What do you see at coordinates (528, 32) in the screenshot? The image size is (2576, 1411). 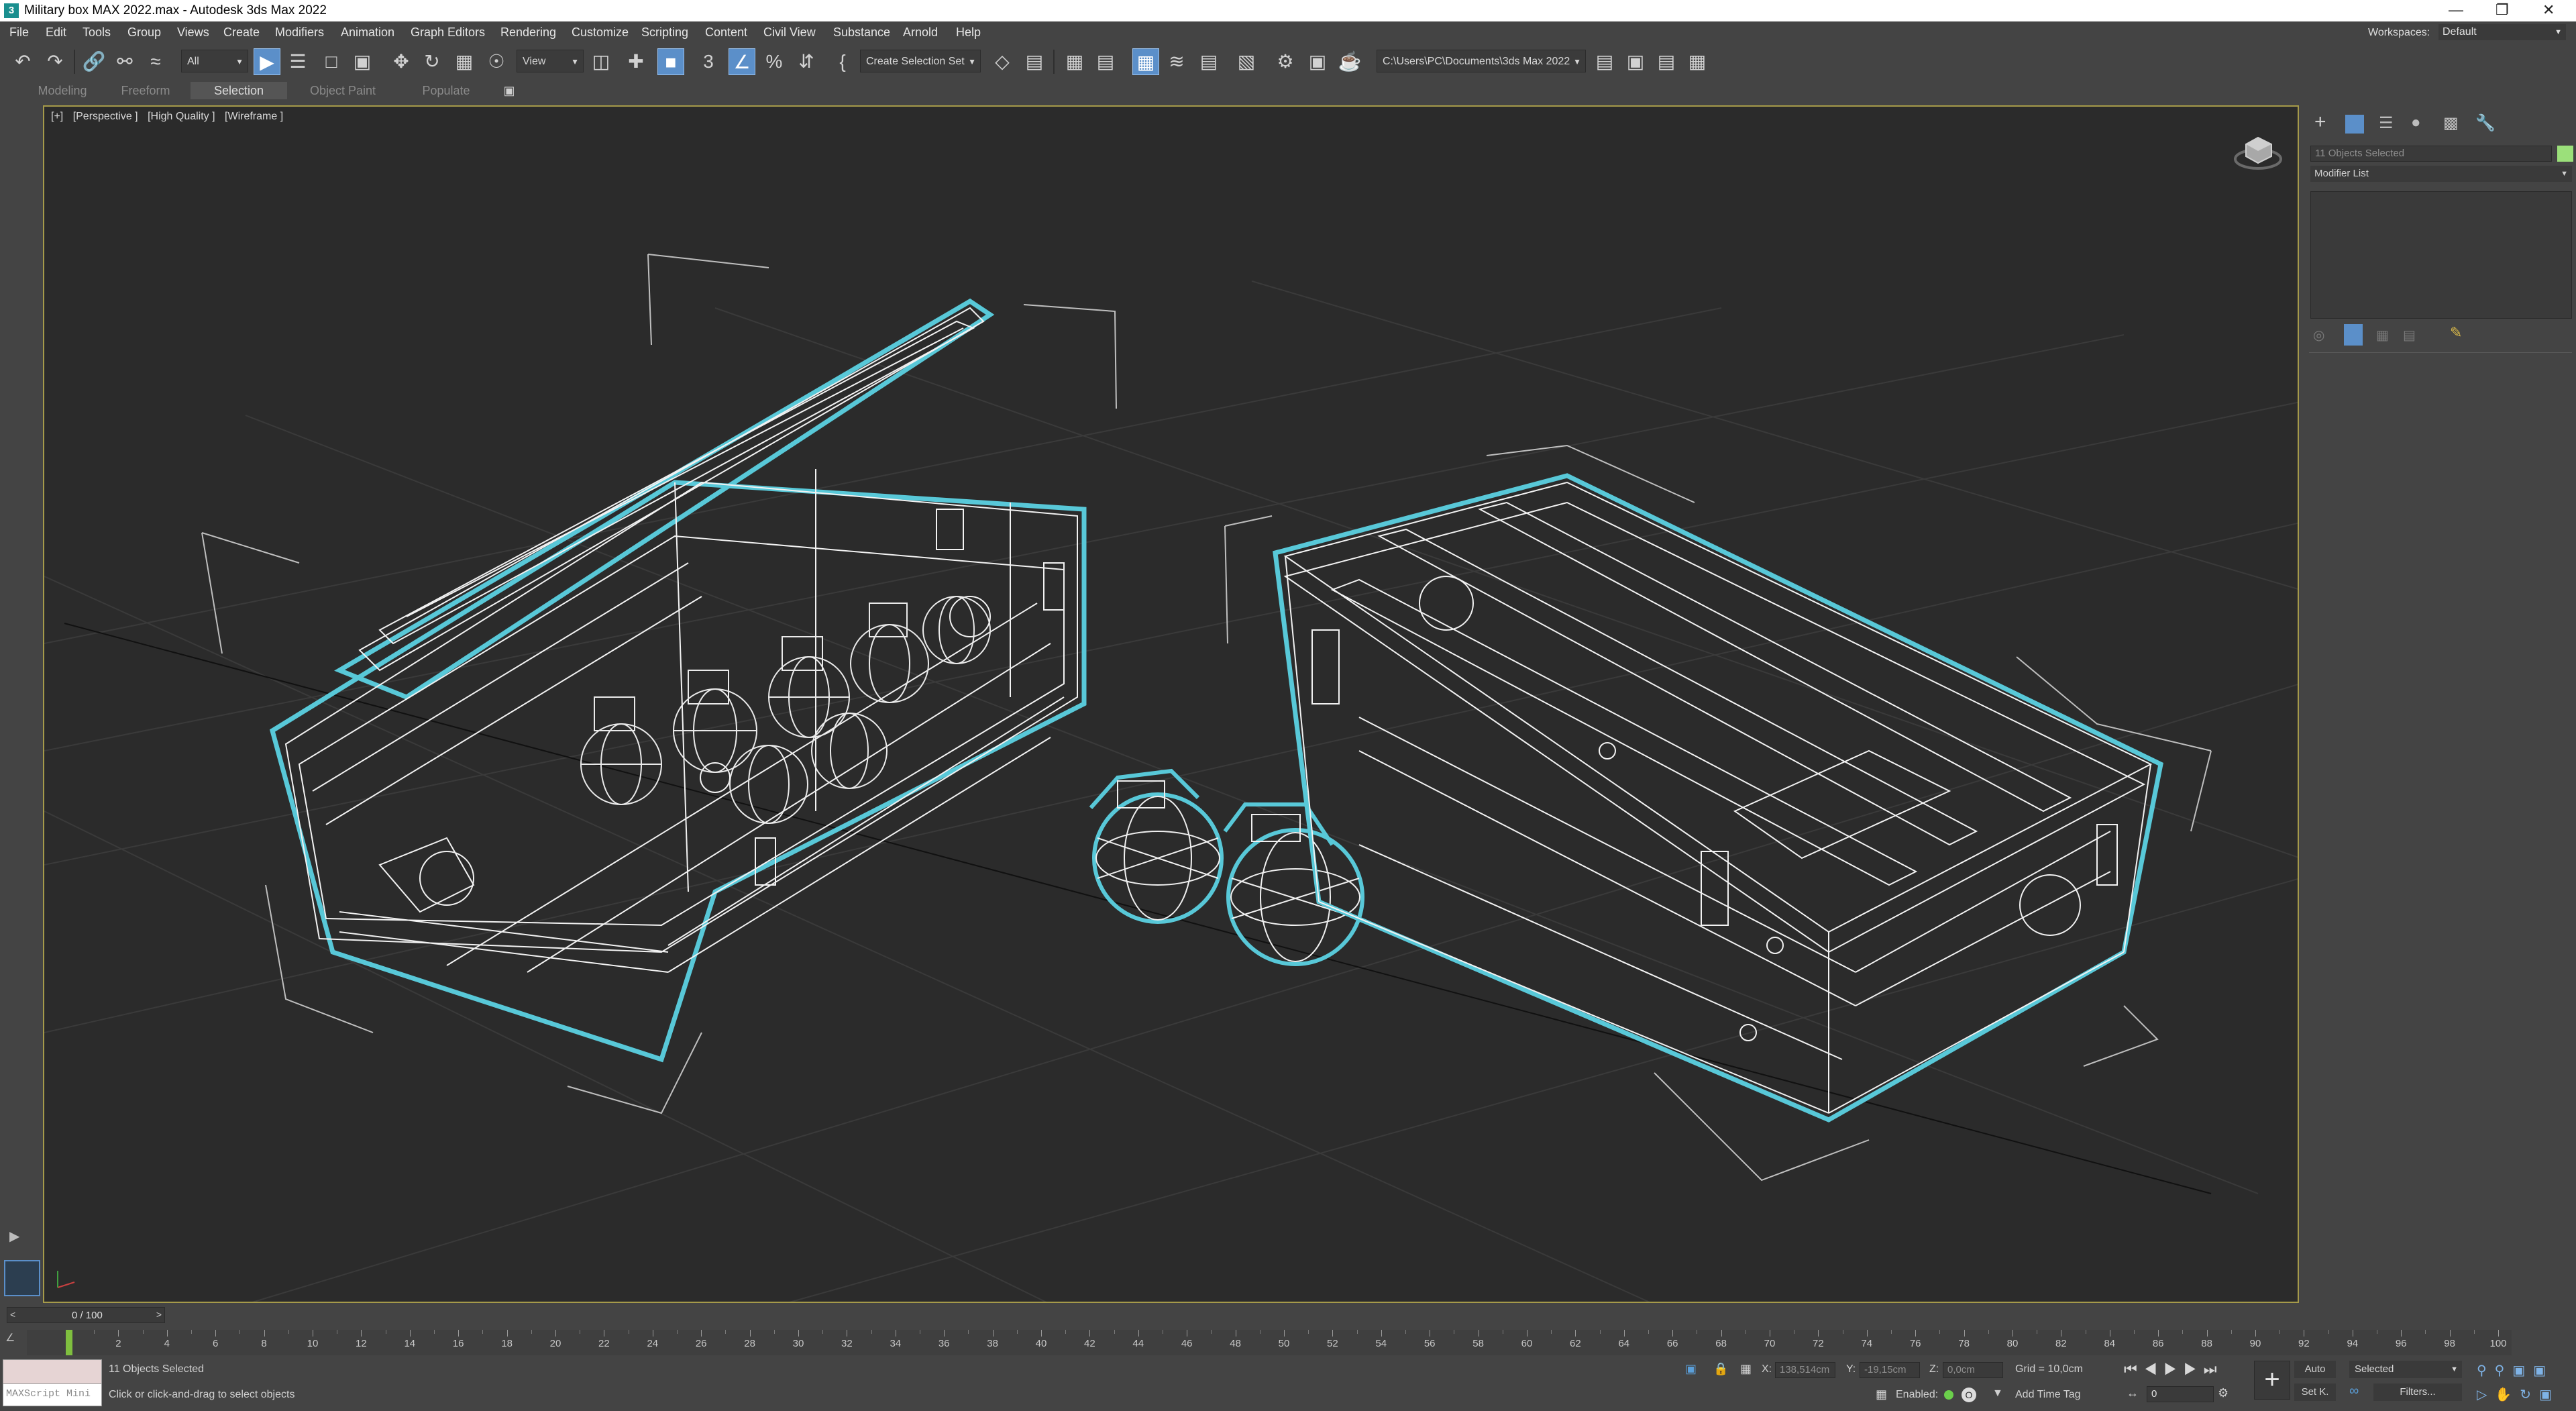 I see `menu-rendering: Rendering` at bounding box center [528, 32].